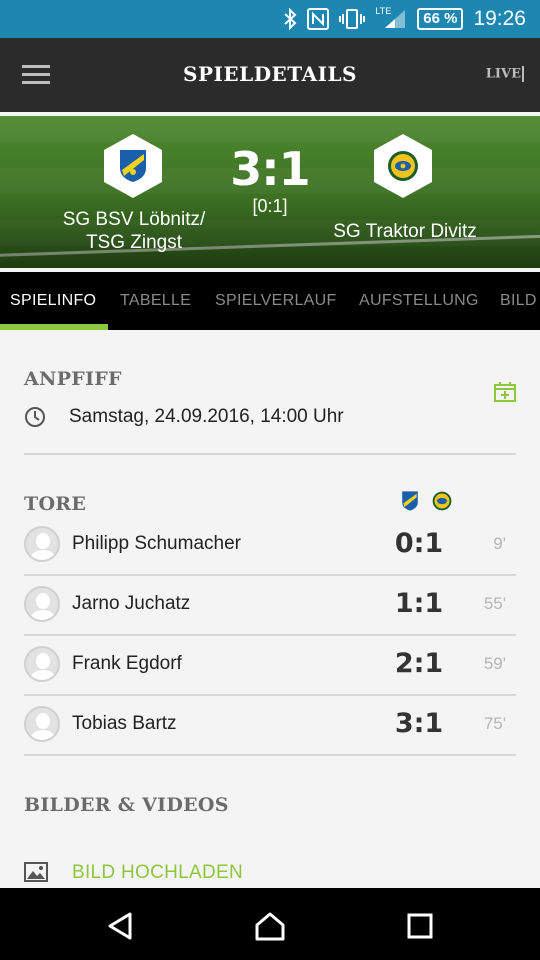 Image resolution: width=540 pixels, height=960 pixels. What do you see at coordinates (270, 546) in the screenshot?
I see `goal-row: Philipp Schumacher 0:1 9'` at bounding box center [270, 546].